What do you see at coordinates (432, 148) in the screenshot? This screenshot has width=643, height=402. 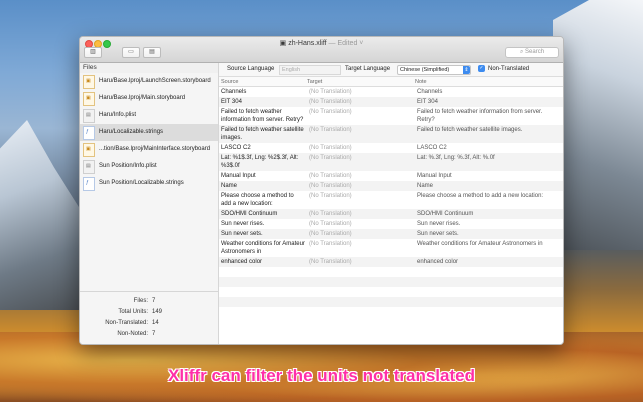 I see `unit-note: LASCO C2` at bounding box center [432, 148].